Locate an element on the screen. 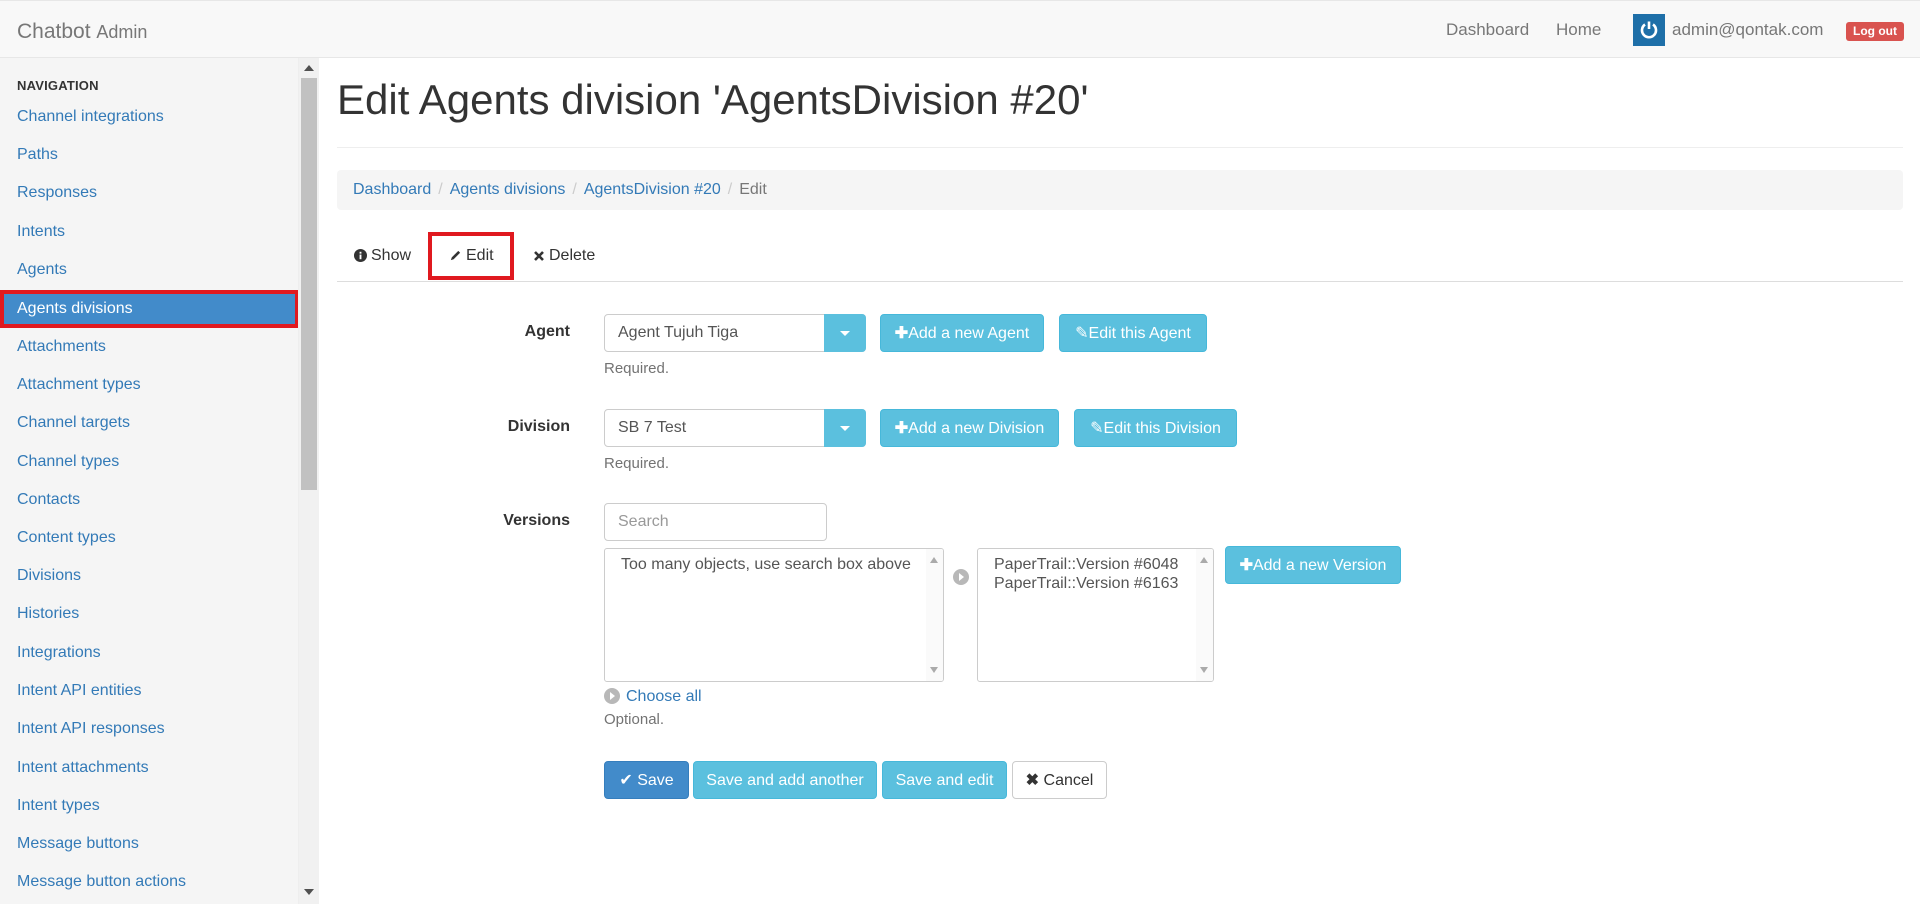  sidebar-item-attachment-types: Attachment types is located at coordinates (149, 385).